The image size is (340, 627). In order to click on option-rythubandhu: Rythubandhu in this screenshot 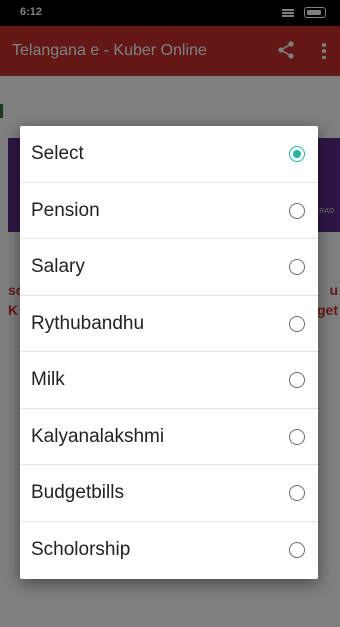, I will do `click(169, 324)`.